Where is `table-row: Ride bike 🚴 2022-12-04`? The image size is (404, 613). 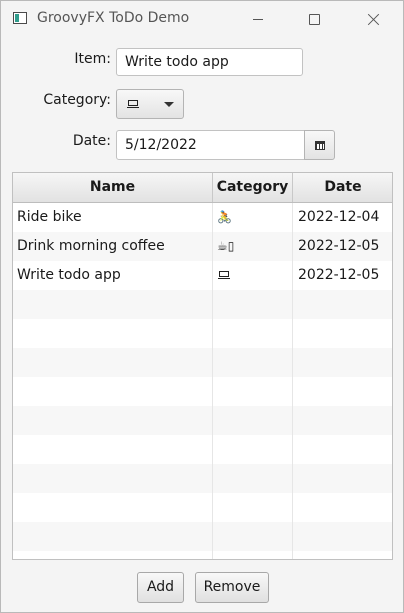 table-row: Ride bike 🚴 2022-12-04 is located at coordinates (202, 217).